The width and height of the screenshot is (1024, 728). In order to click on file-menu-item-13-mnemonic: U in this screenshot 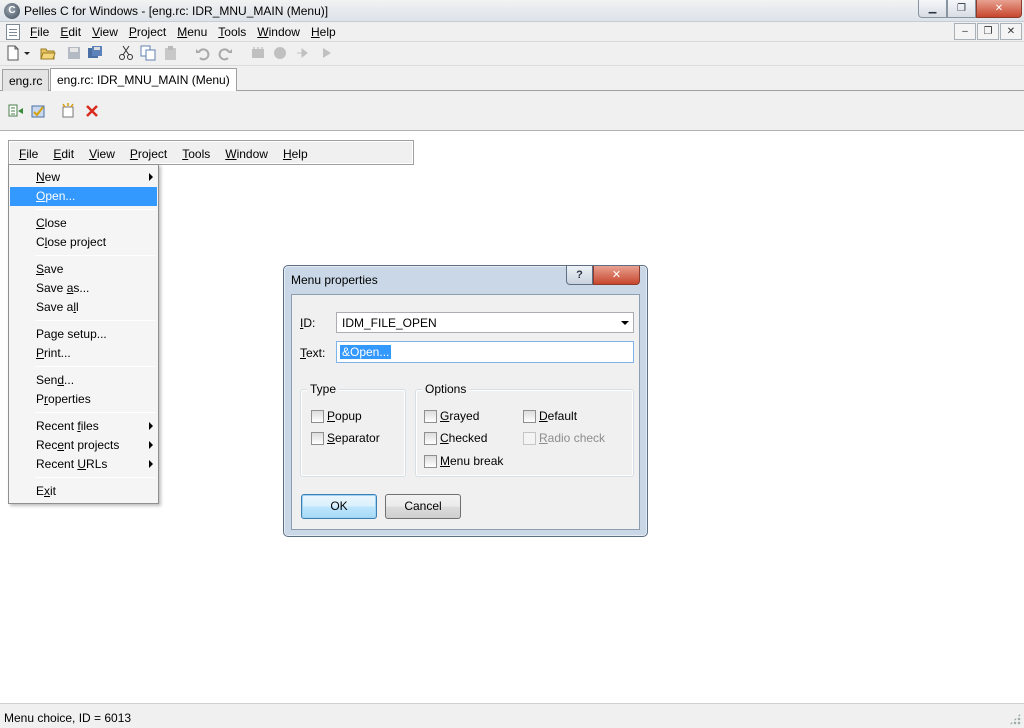, I will do `click(82, 464)`.